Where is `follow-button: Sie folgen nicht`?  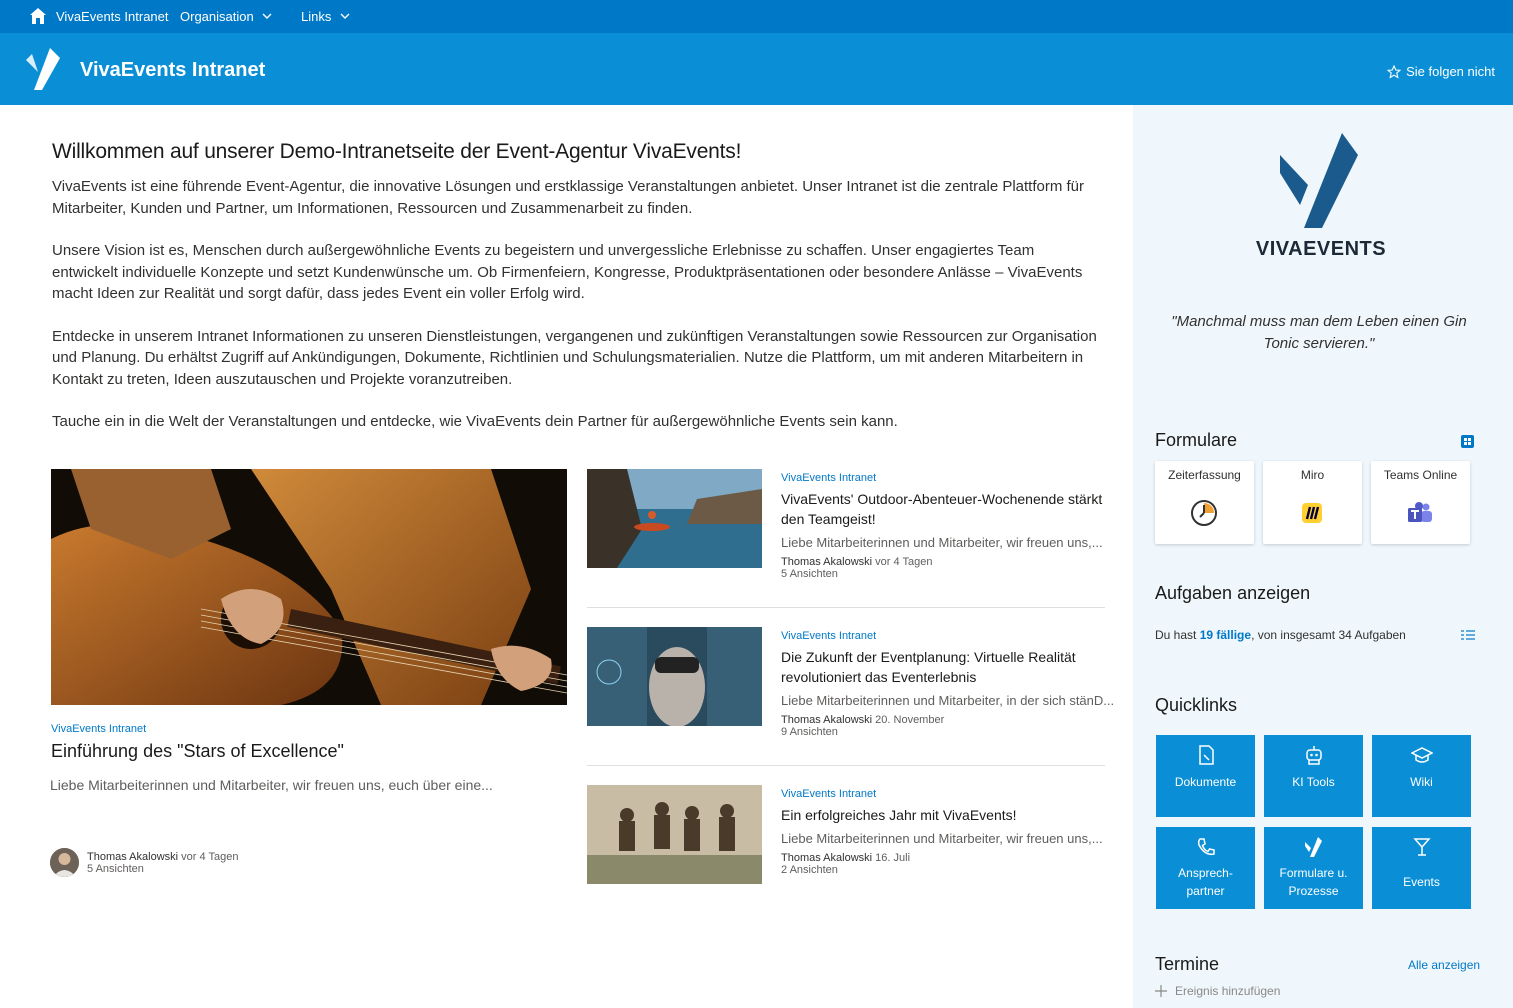 follow-button: Sie folgen nicht is located at coordinates (1441, 71).